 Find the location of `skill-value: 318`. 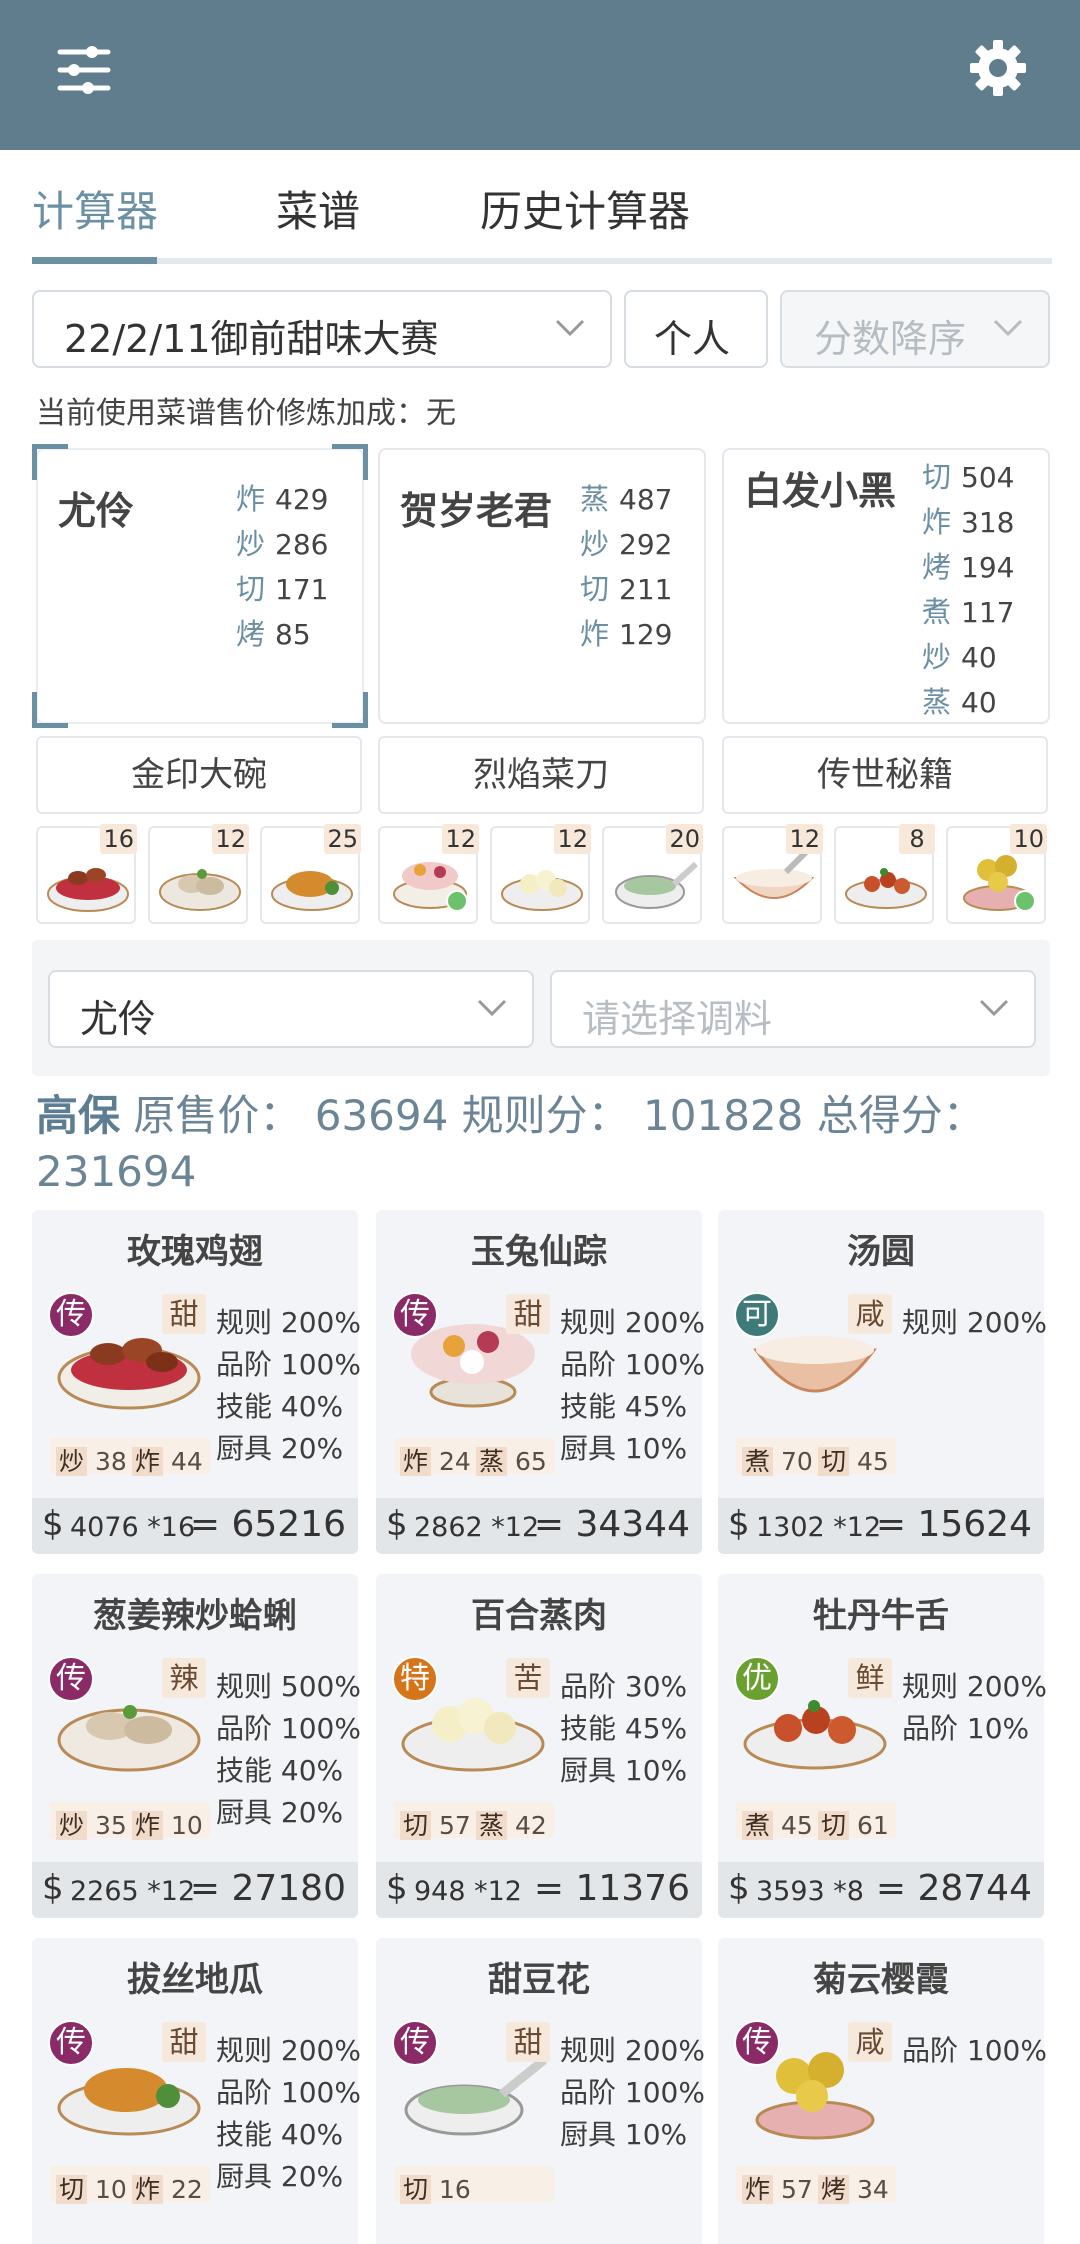

skill-value: 318 is located at coordinates (988, 522).